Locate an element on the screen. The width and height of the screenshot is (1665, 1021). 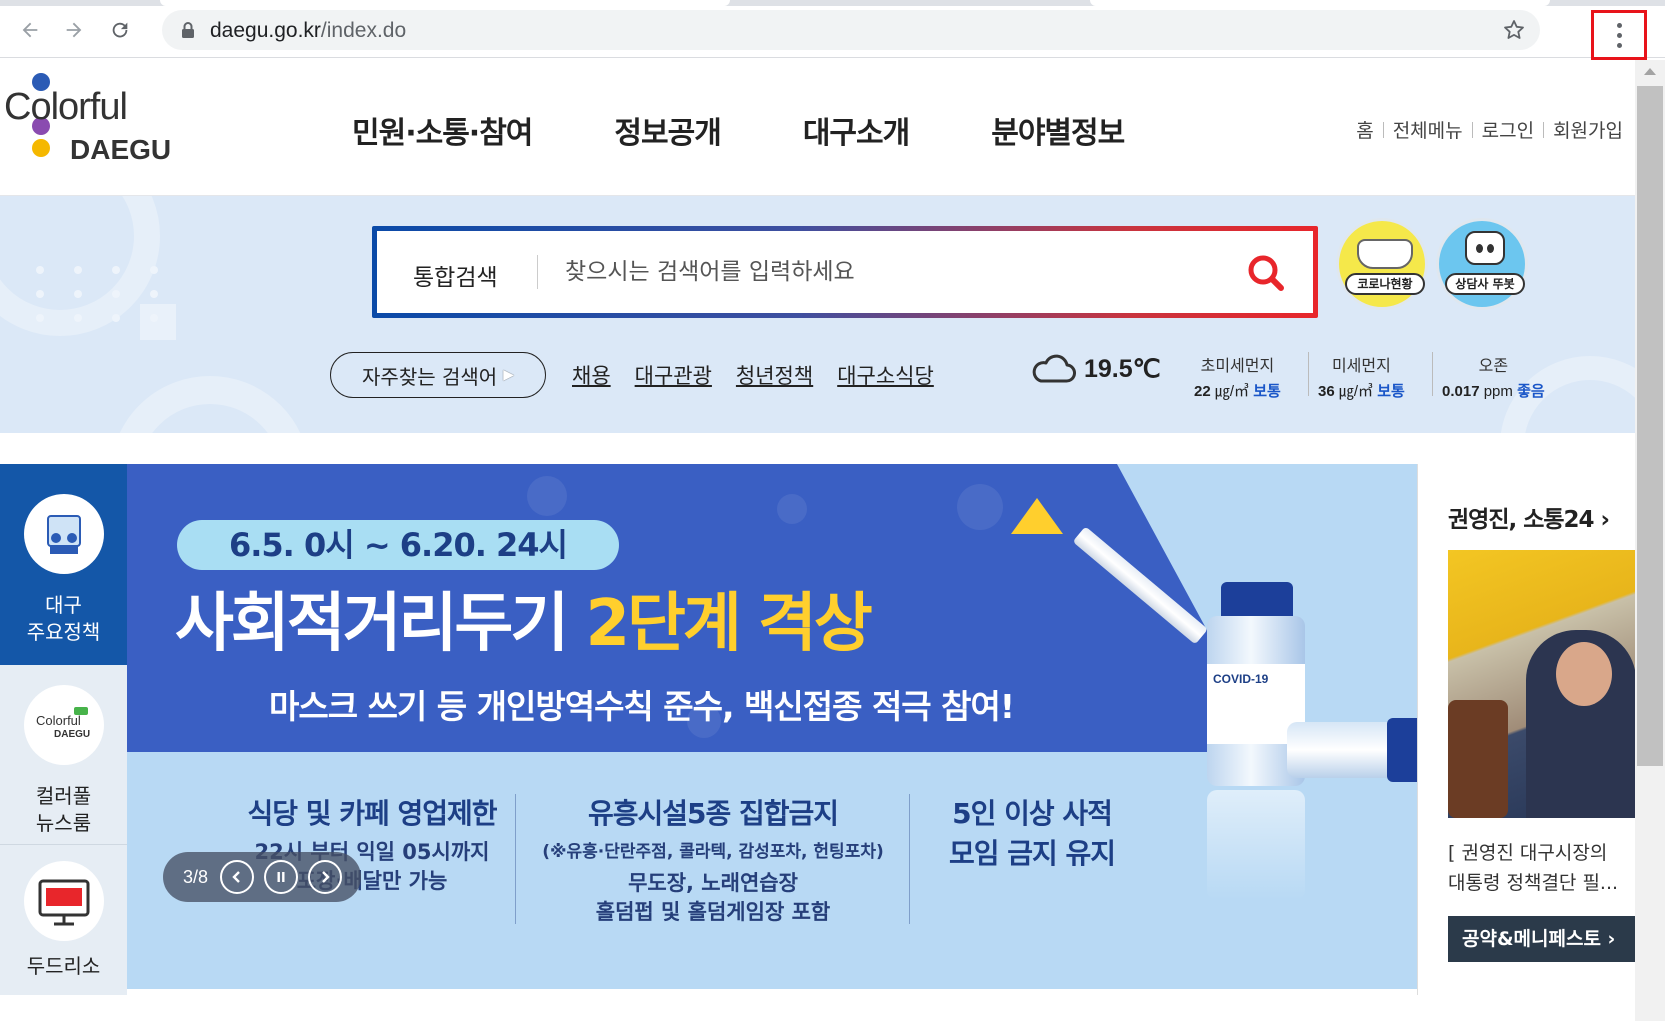
pledge-manifesto-button: 공약&메니페스토 › is located at coordinates (1541, 939).